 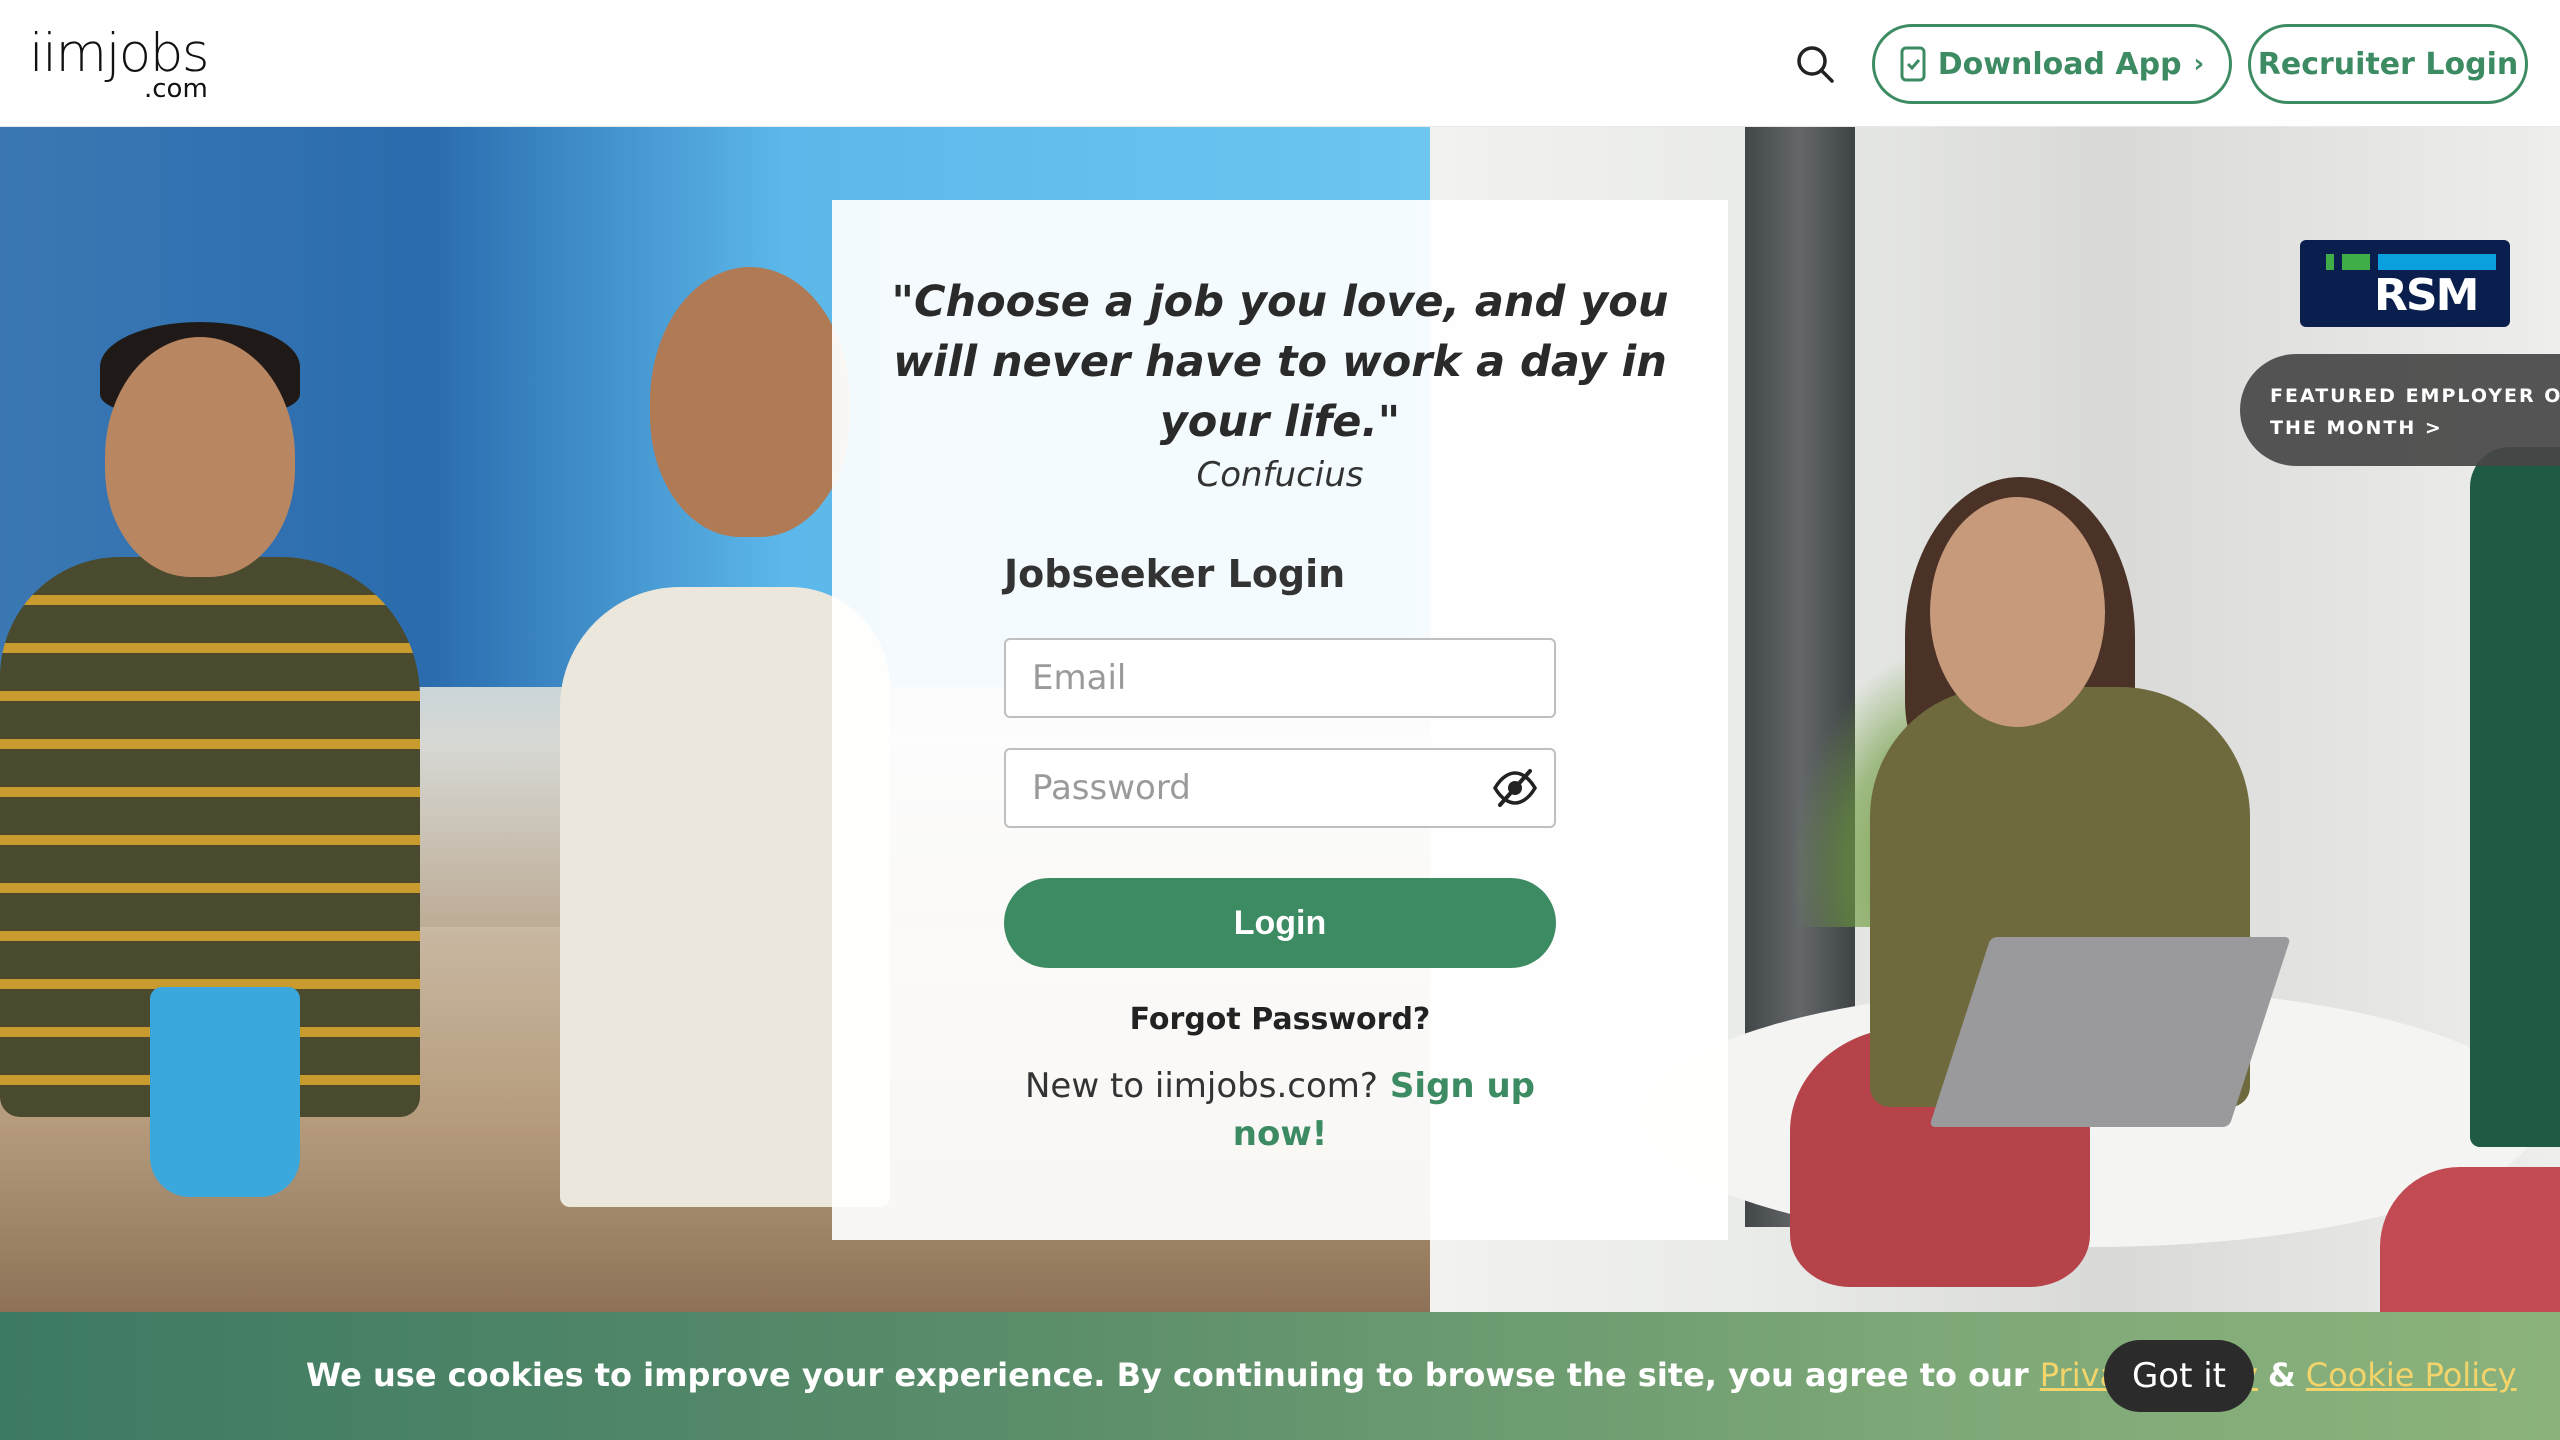 I want to click on recruiter-login-button: Recruiter Login, so click(x=2388, y=64).